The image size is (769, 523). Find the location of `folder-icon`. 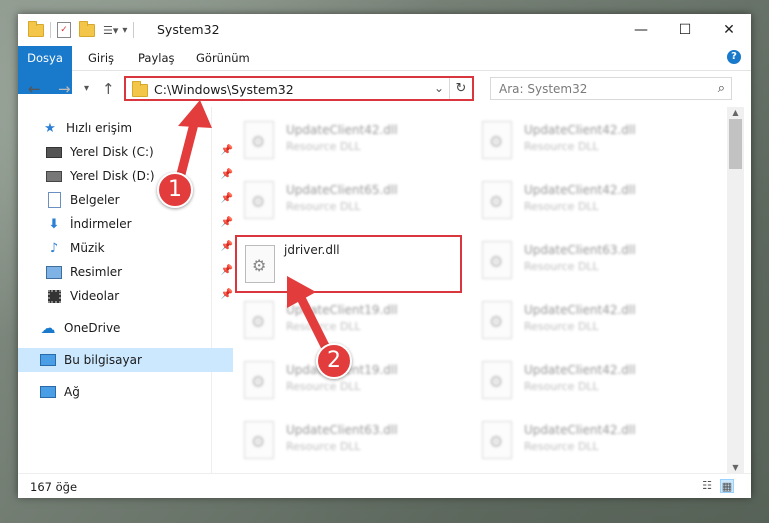

folder-icon is located at coordinates (36, 28).